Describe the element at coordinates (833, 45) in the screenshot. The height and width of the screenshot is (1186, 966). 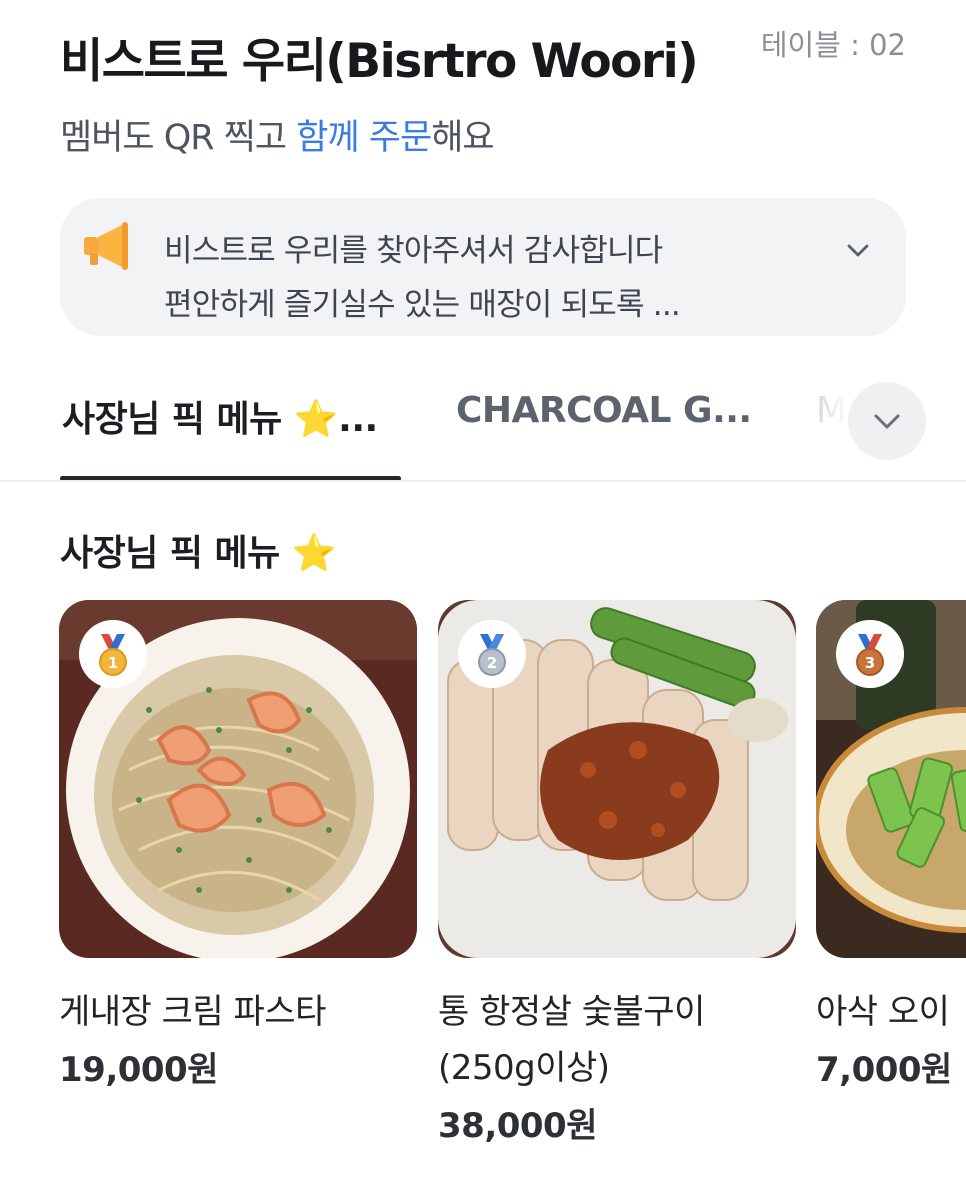
I see `table-number: 테이블 : 02` at that location.